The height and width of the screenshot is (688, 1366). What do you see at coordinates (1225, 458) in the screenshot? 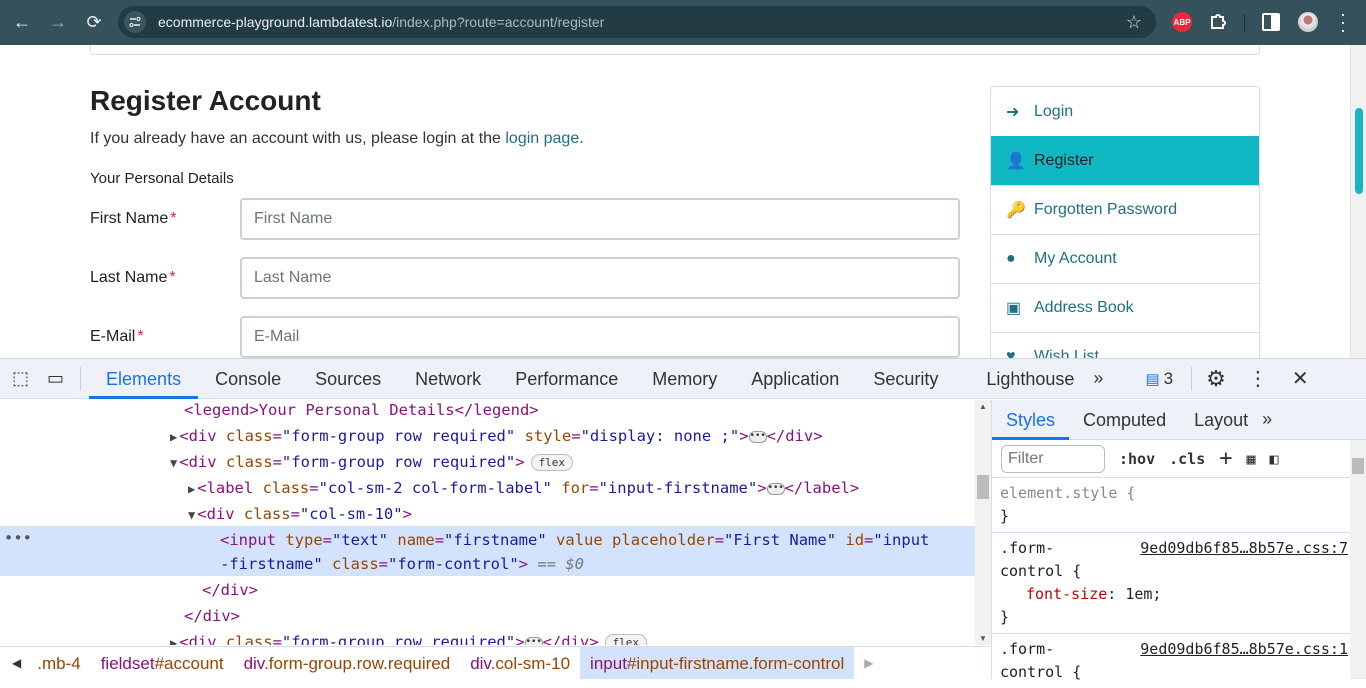
I see `new-rule-plus-icon: +` at bounding box center [1225, 458].